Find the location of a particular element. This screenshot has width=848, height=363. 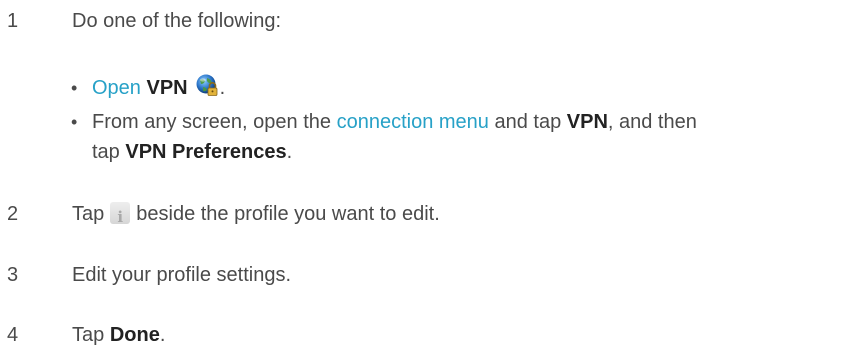

open-link: Open is located at coordinates (116, 88).